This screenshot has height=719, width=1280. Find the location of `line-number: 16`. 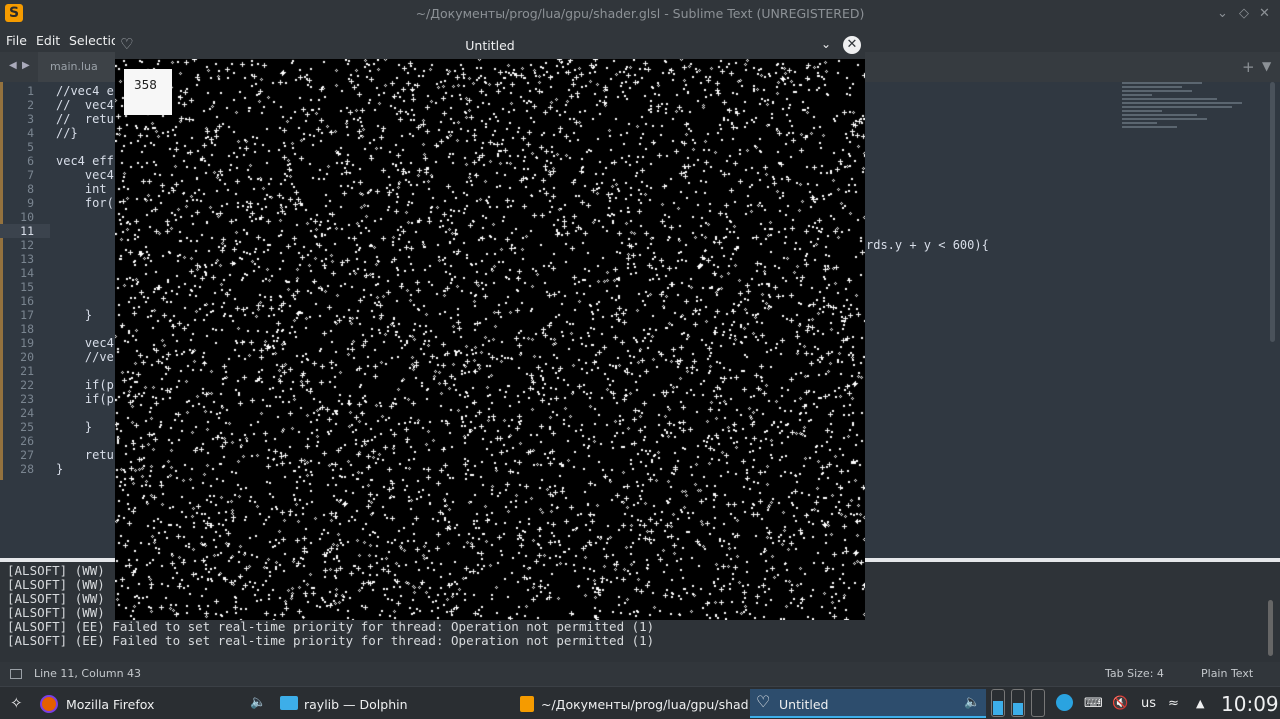

line-number: 16 is located at coordinates (27, 301).